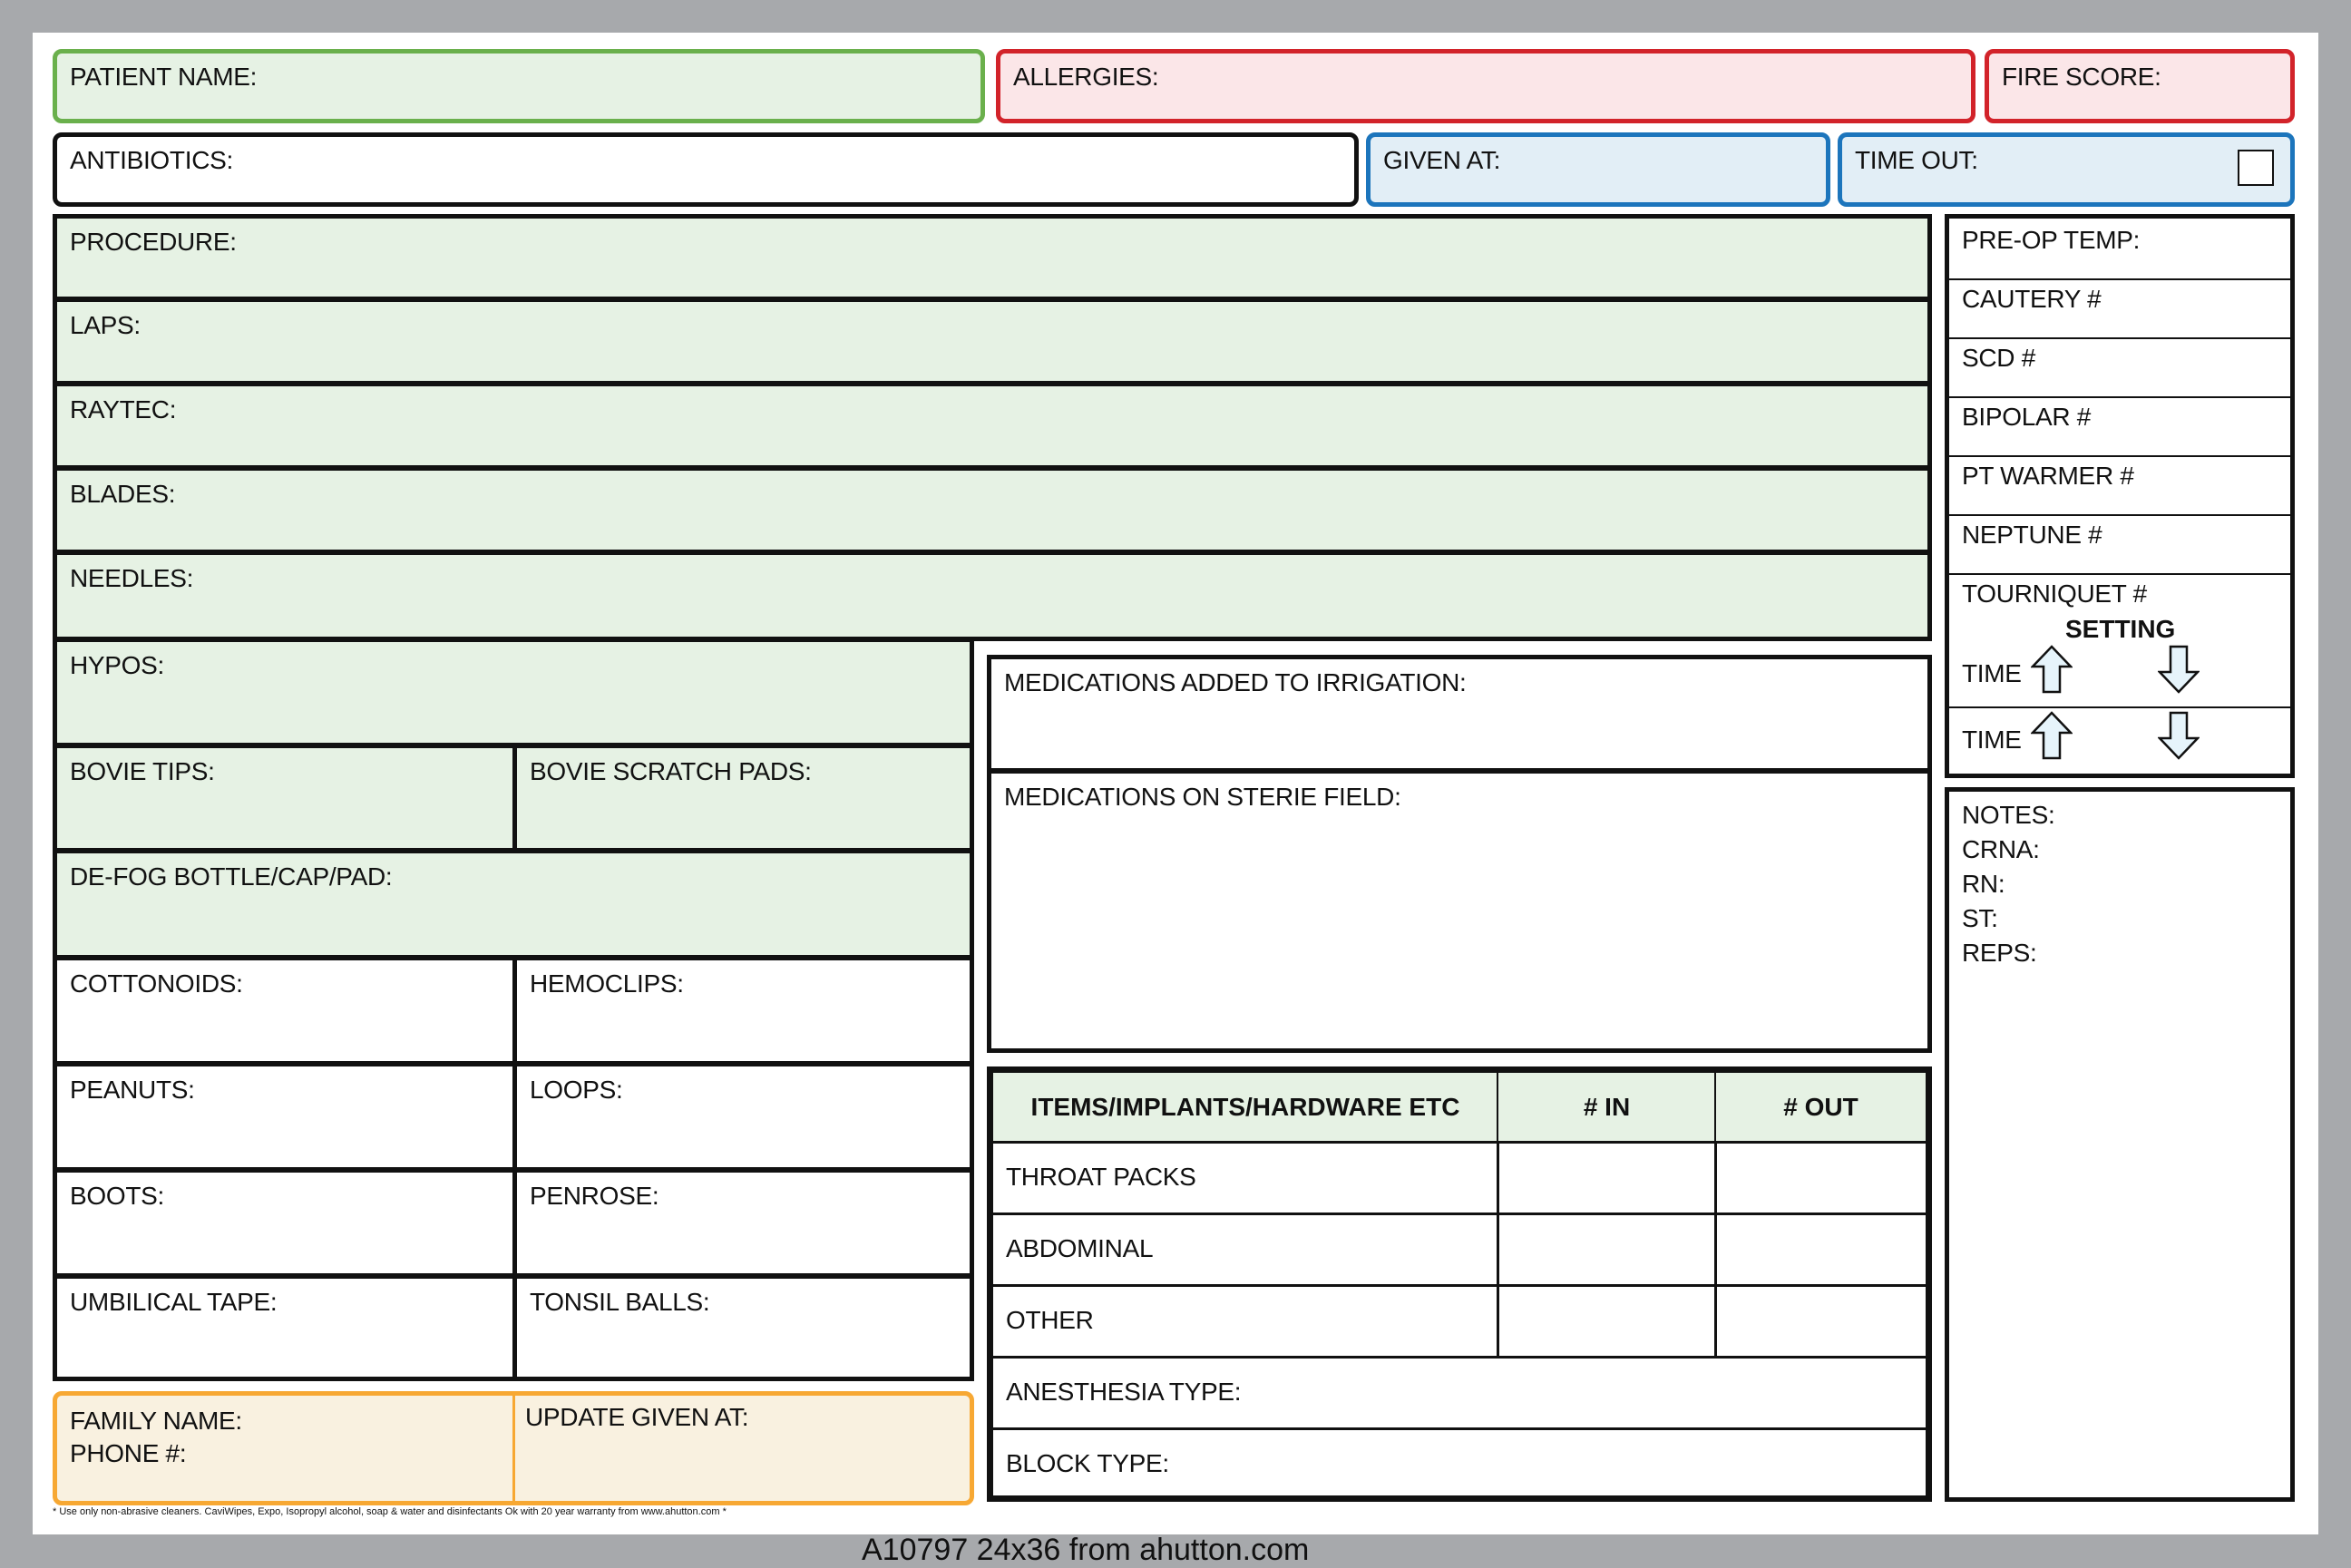  I want to click on family-info-field: FAMILY NAME: PHONE #: UPDATE GIVEN AT:, so click(513, 1448).